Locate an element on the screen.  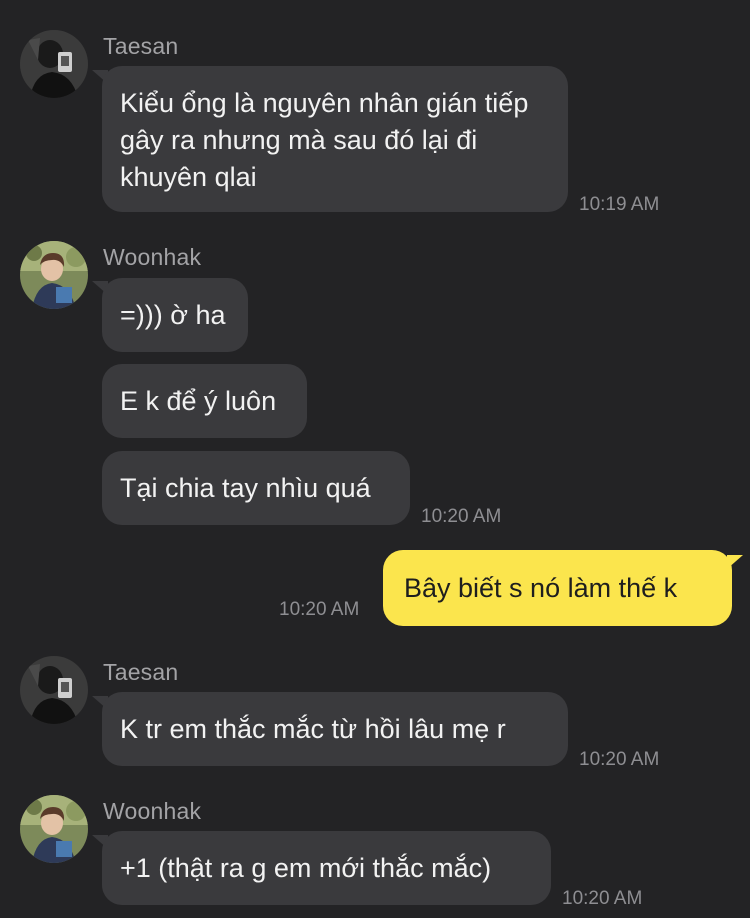
bubble-tail is located at coordinates (735, 562).